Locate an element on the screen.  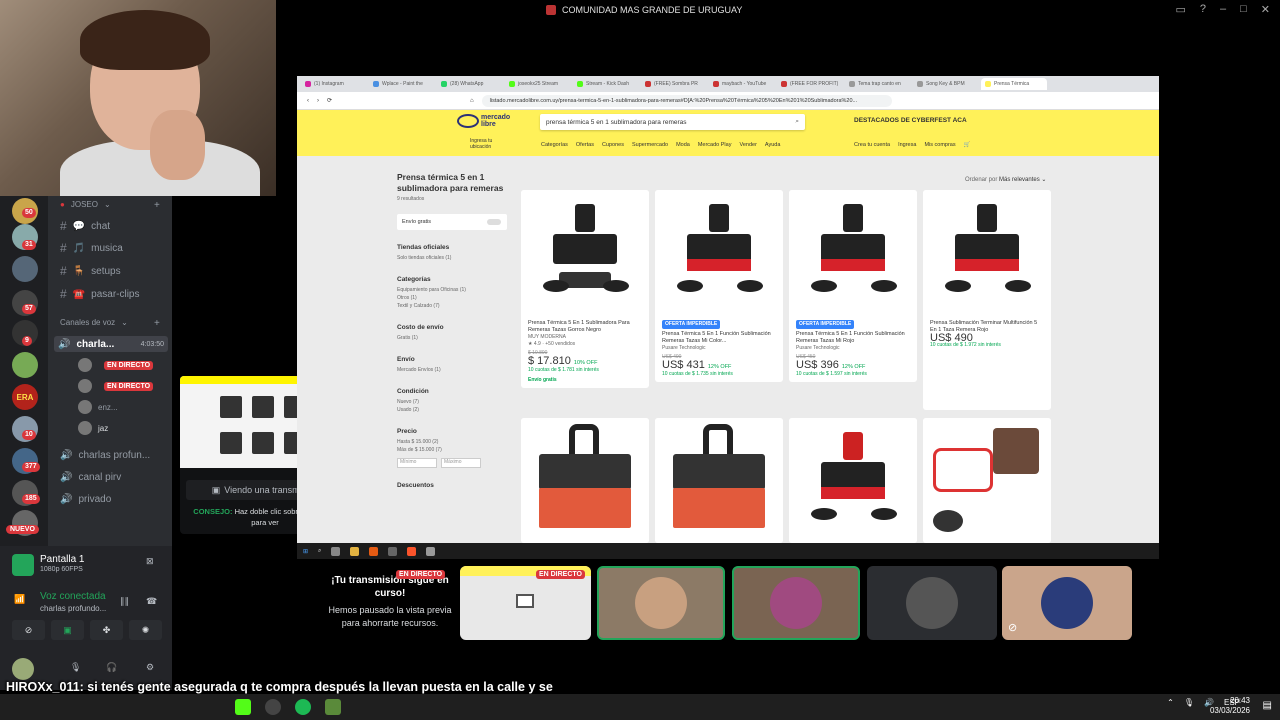
browser-tab: Tema trap canto en is located at coordinates (878, 84).